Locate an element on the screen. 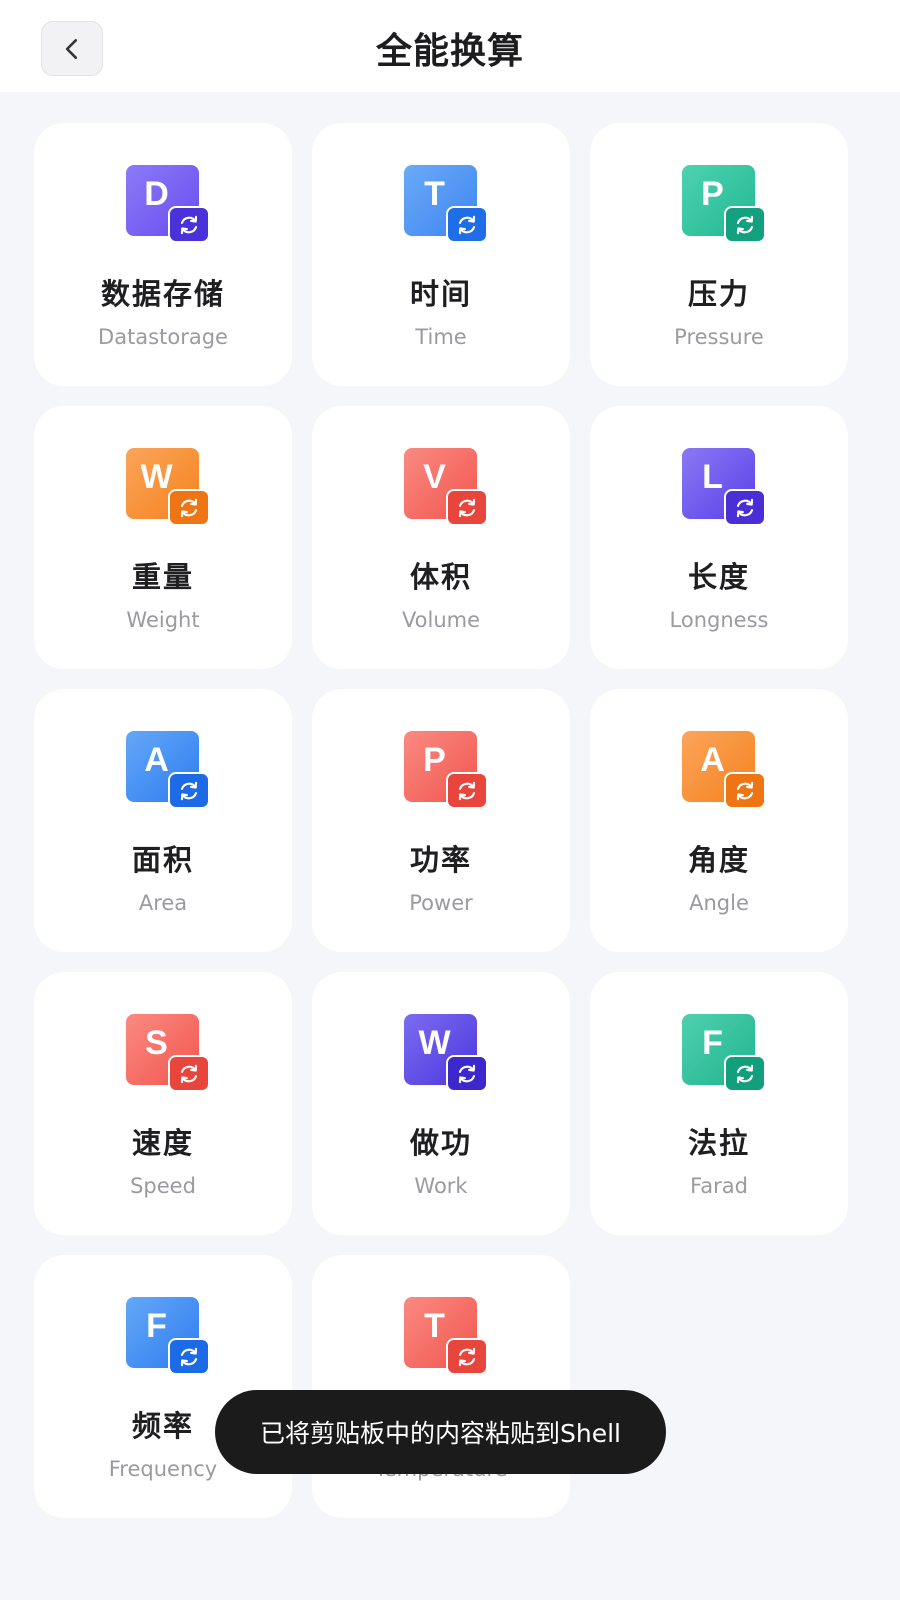  work-converter-icon: W is located at coordinates (447, 1054).